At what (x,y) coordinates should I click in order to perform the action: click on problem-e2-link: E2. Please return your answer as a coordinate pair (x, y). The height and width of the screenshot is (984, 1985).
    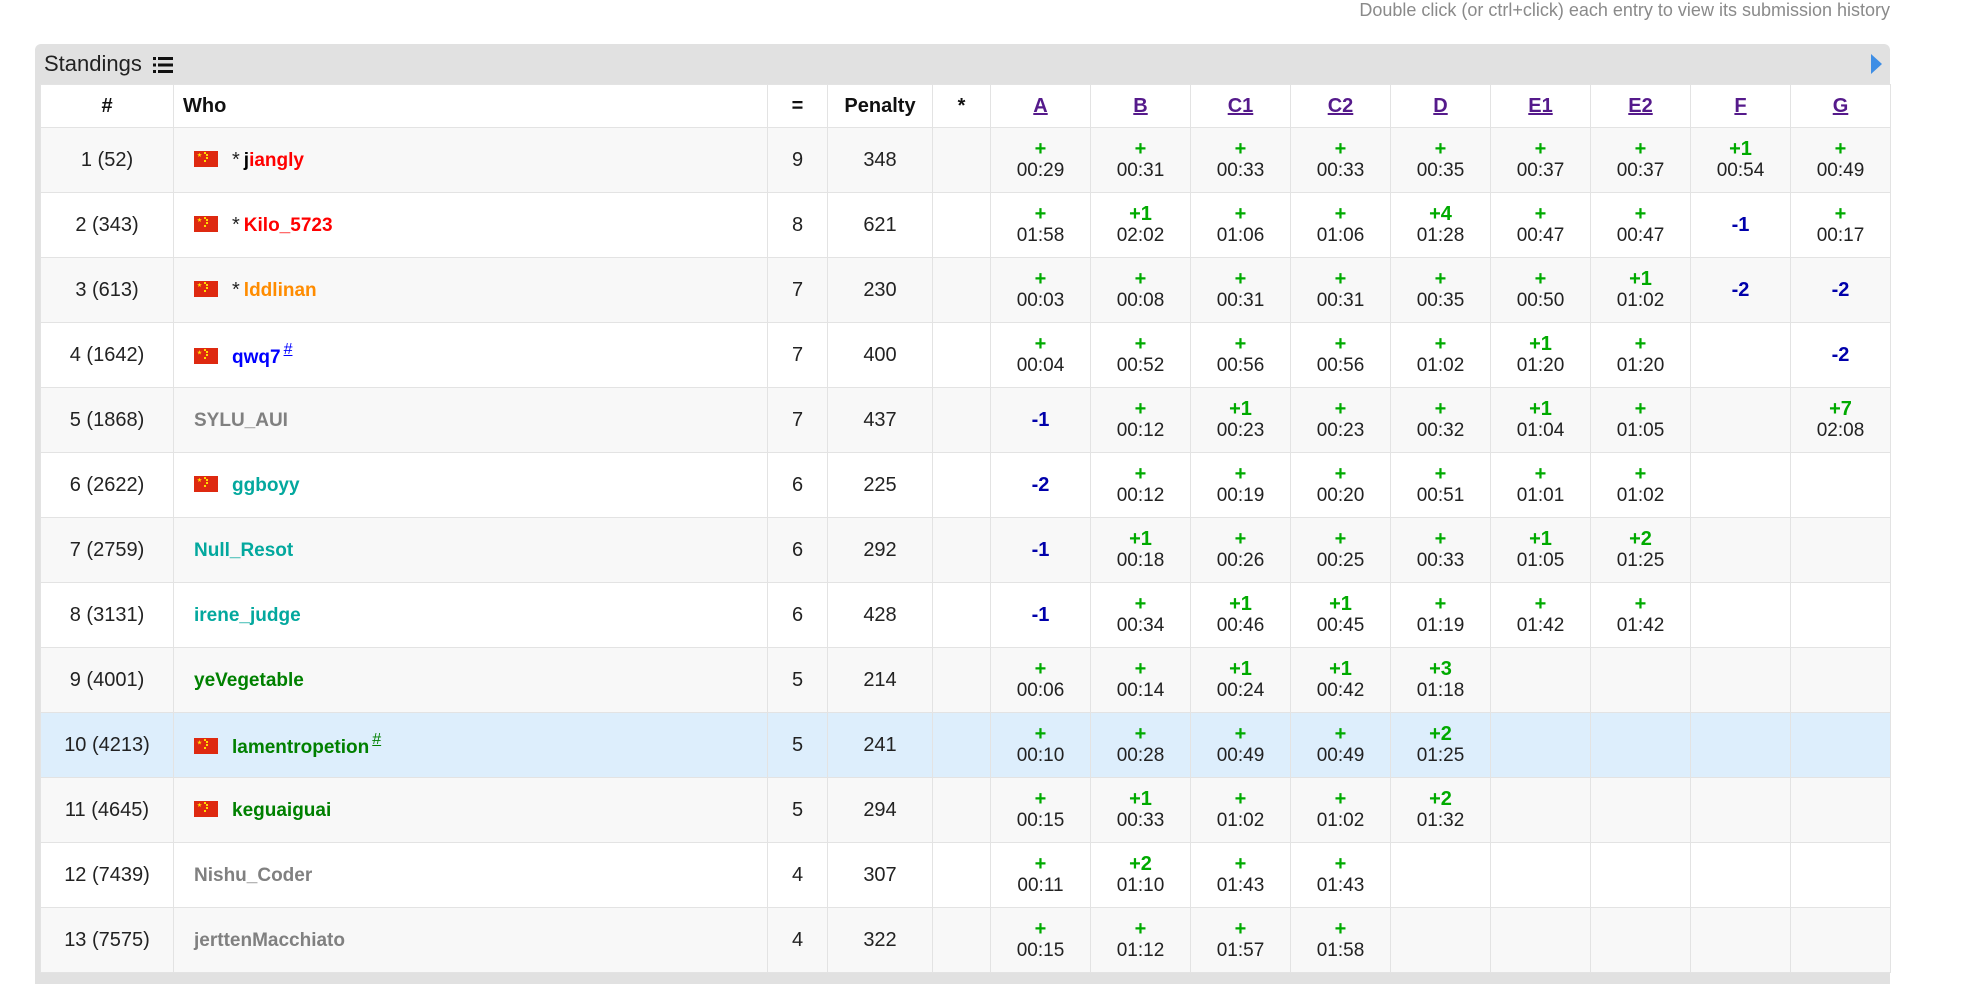
    Looking at the image, I should click on (1640, 106).